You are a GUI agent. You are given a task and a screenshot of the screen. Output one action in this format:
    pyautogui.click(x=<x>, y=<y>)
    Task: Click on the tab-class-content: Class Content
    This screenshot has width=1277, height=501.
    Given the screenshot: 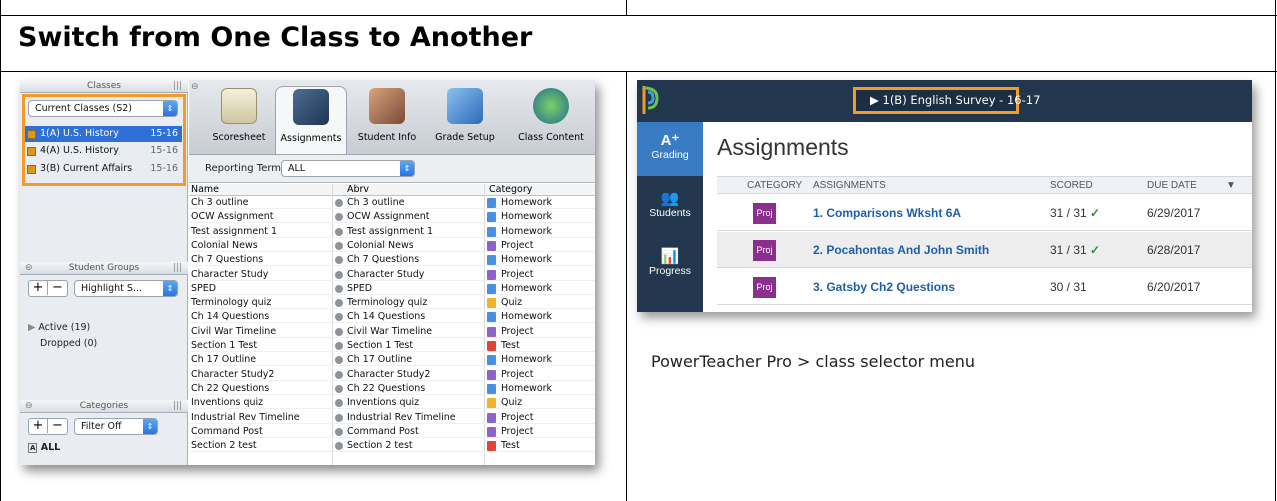 What is the action you would take?
    pyautogui.click(x=551, y=120)
    